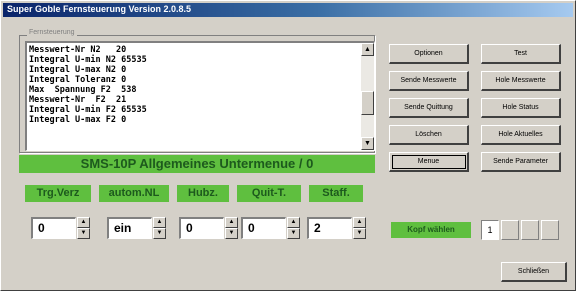 The image size is (576, 291). Describe the element at coordinates (521, 81) in the screenshot. I see `hole-messwerte-button: Hole Messwerte` at that location.